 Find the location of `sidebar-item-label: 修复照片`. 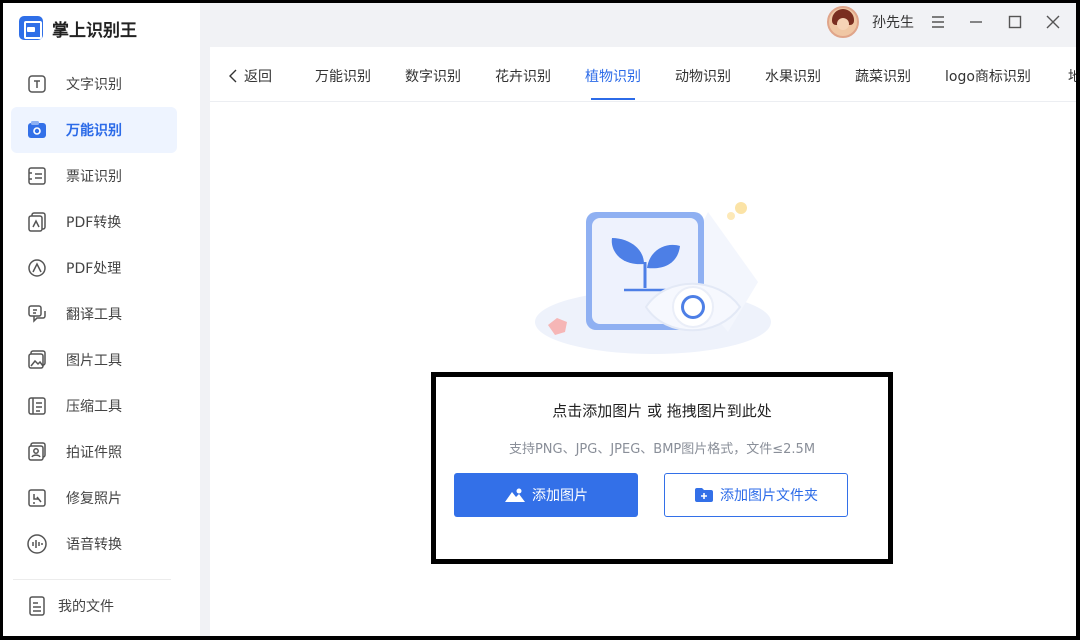

sidebar-item-label: 修复照片 is located at coordinates (94, 499).